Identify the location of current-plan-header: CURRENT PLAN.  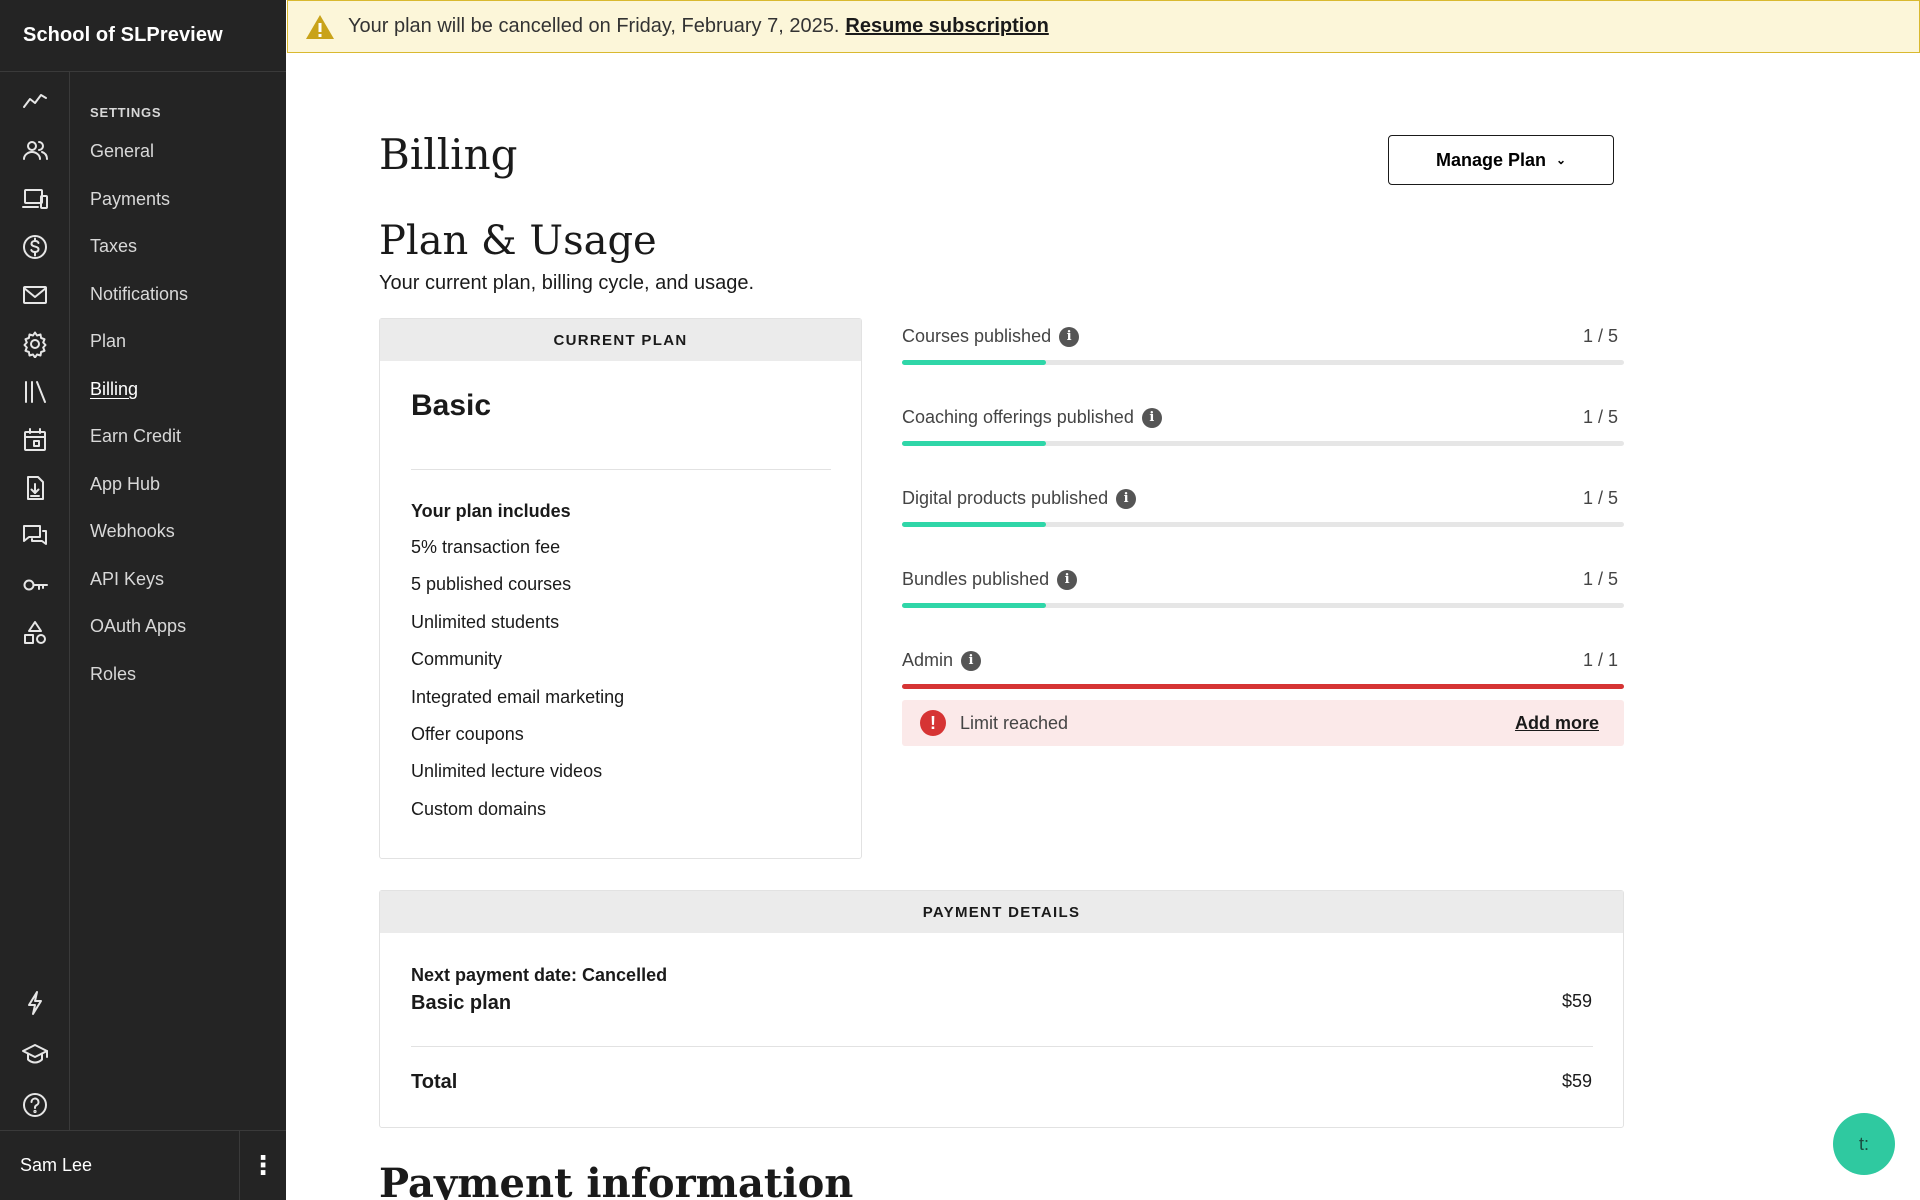
(620, 340).